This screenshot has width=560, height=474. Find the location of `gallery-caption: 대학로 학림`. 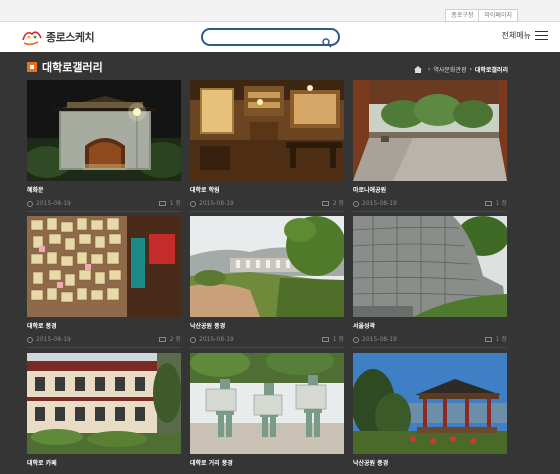

gallery-caption: 대학로 학림 is located at coordinates (267, 191).